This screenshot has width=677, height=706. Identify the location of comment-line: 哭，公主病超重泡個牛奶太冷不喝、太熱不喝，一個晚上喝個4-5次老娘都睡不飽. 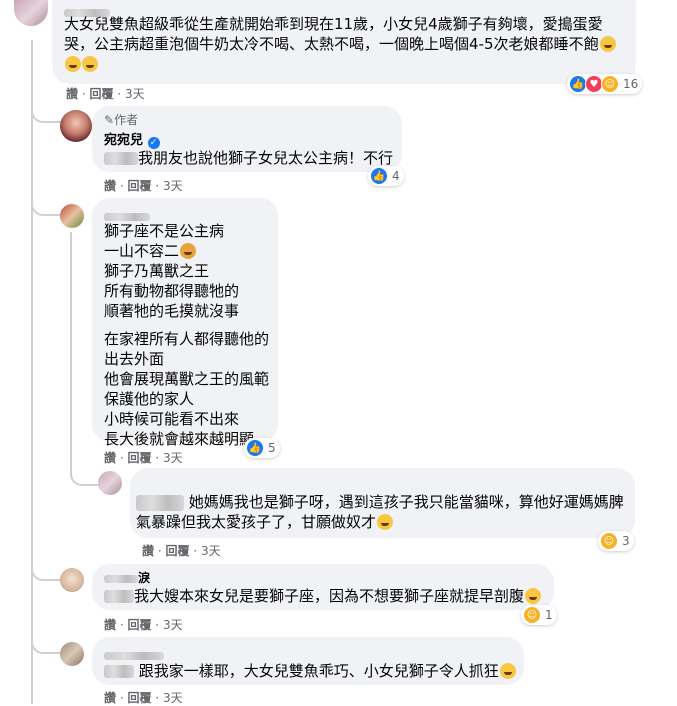
(347, 44).